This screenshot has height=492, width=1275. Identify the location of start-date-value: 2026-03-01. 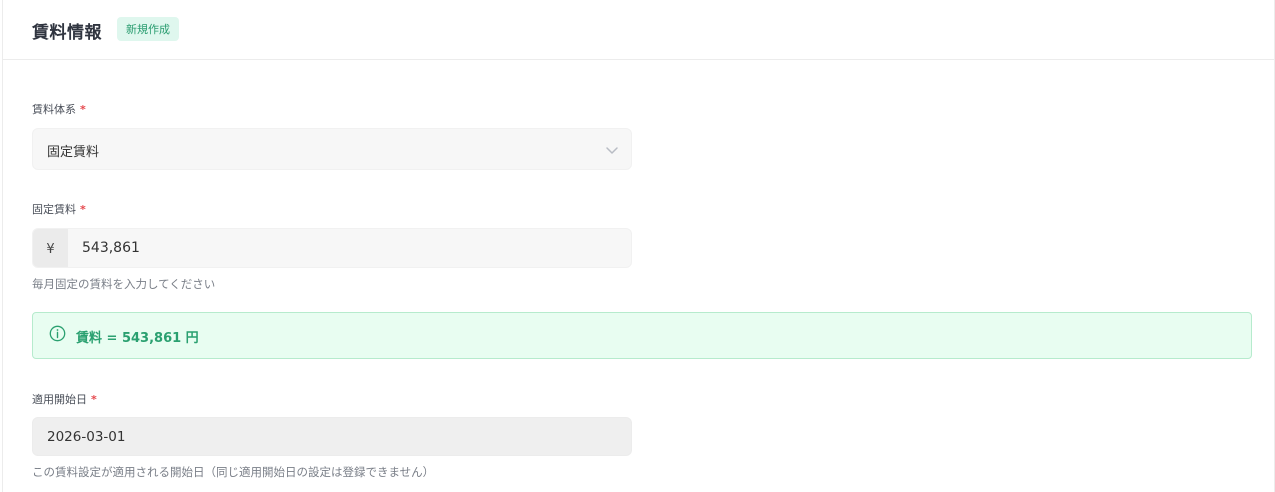
(86, 437).